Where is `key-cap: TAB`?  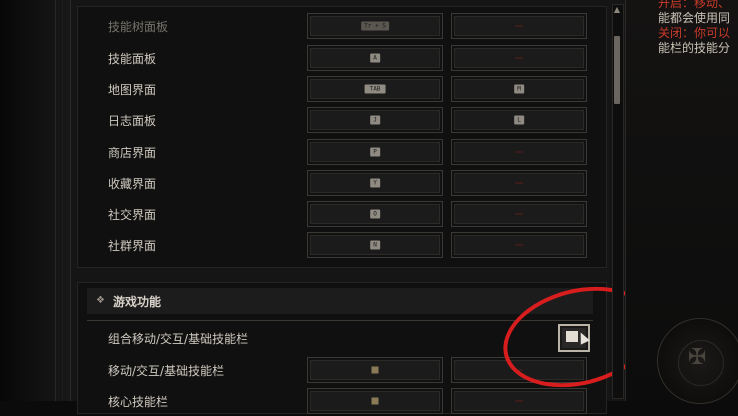
key-cap: TAB is located at coordinates (375, 89).